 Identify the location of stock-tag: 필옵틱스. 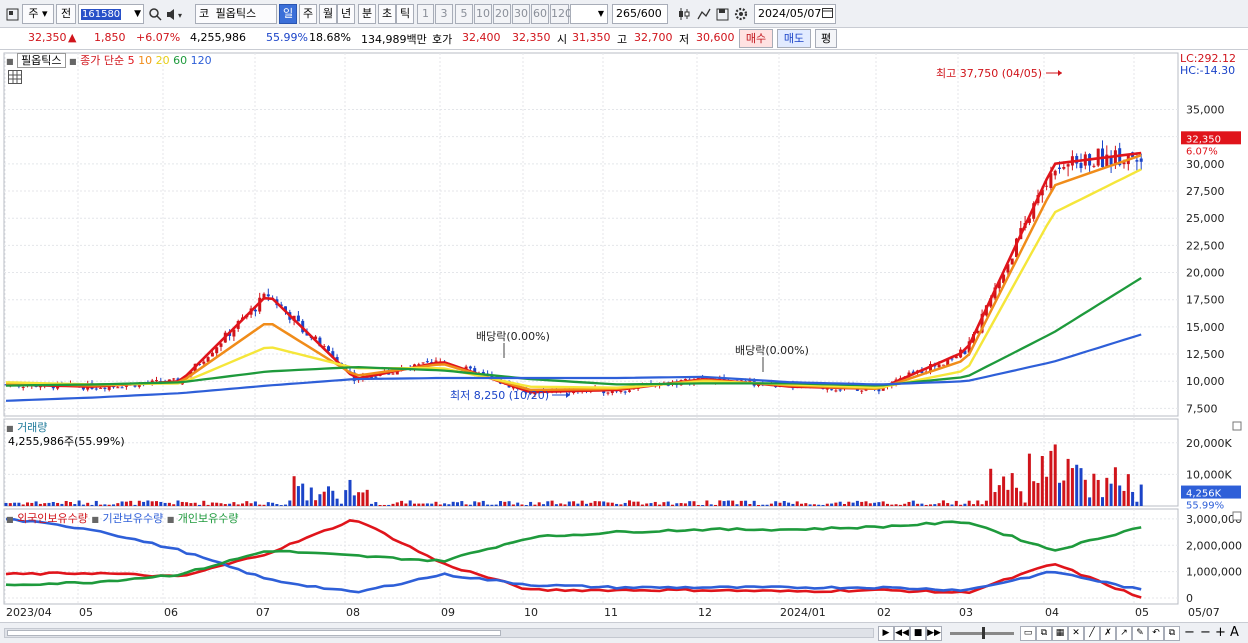
(41, 60).